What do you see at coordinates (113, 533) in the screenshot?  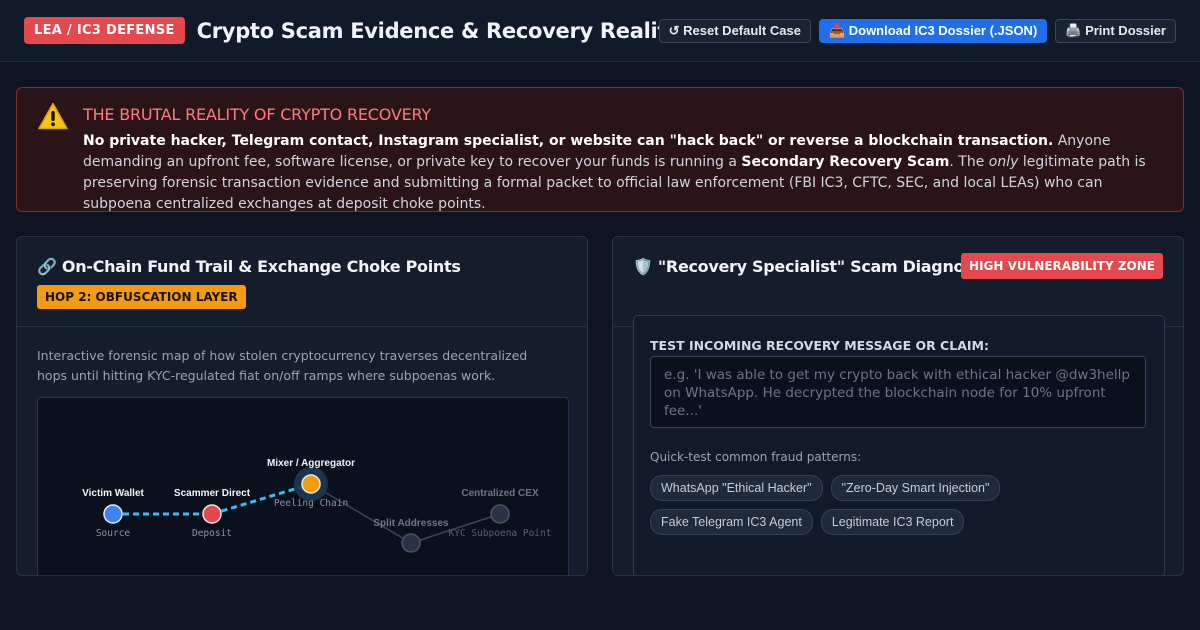 I see `node-victim-wallet-sub: Source` at bounding box center [113, 533].